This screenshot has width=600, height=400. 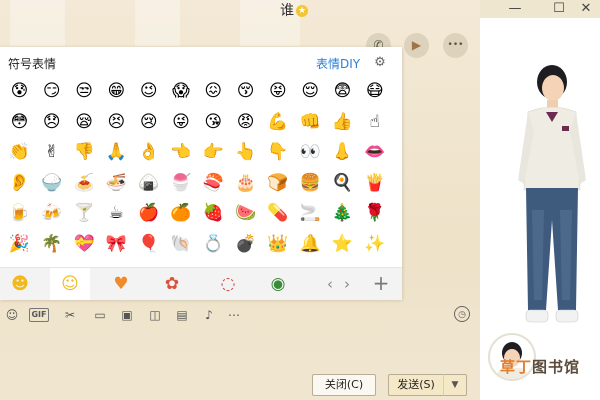 What do you see at coordinates (342, 91) in the screenshot?
I see `emoji-cell: 😨` at bounding box center [342, 91].